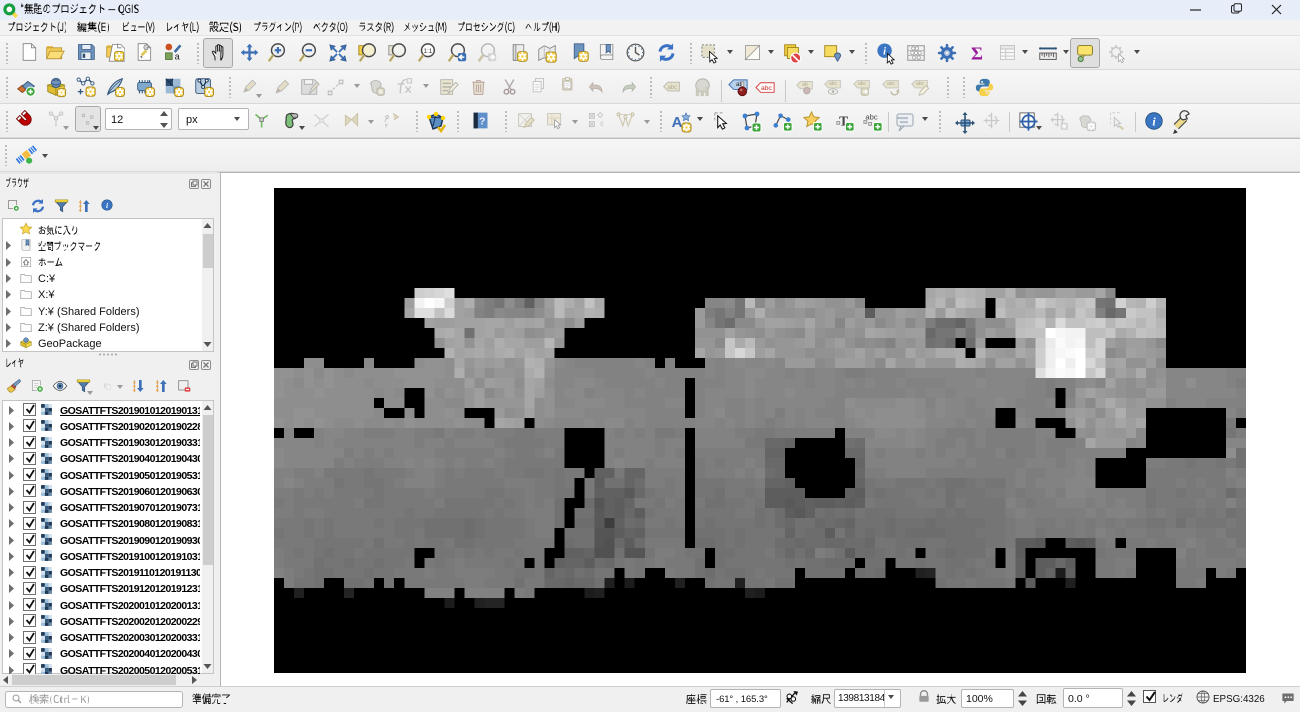  Describe the element at coordinates (178, 57) in the screenshot. I see `svg-text: a` at that location.